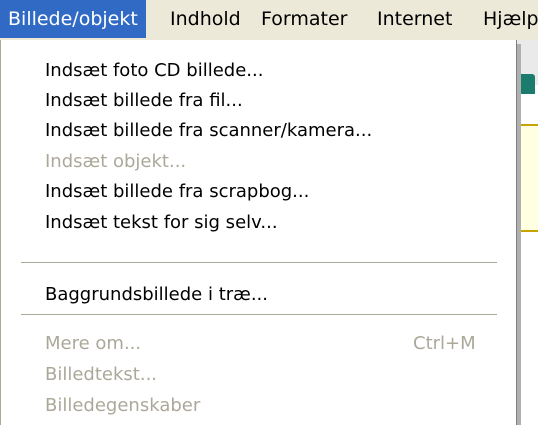 The image size is (538, 425). What do you see at coordinates (444, 343) in the screenshot?
I see `shortcut-ctrl-m: Ctrl+M` at bounding box center [444, 343].